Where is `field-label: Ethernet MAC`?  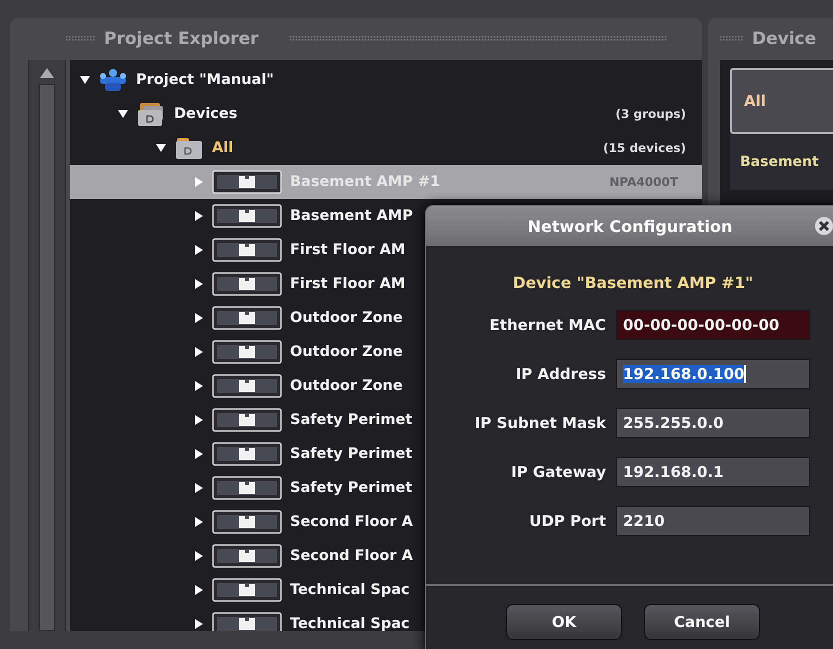
field-label: Ethernet MAC is located at coordinates (547, 325).